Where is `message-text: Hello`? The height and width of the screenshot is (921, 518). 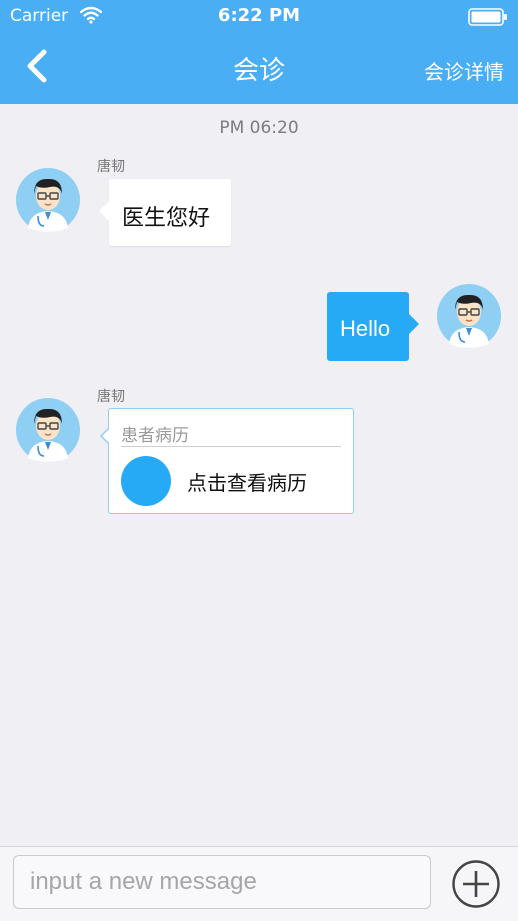 message-text: Hello is located at coordinates (365, 328).